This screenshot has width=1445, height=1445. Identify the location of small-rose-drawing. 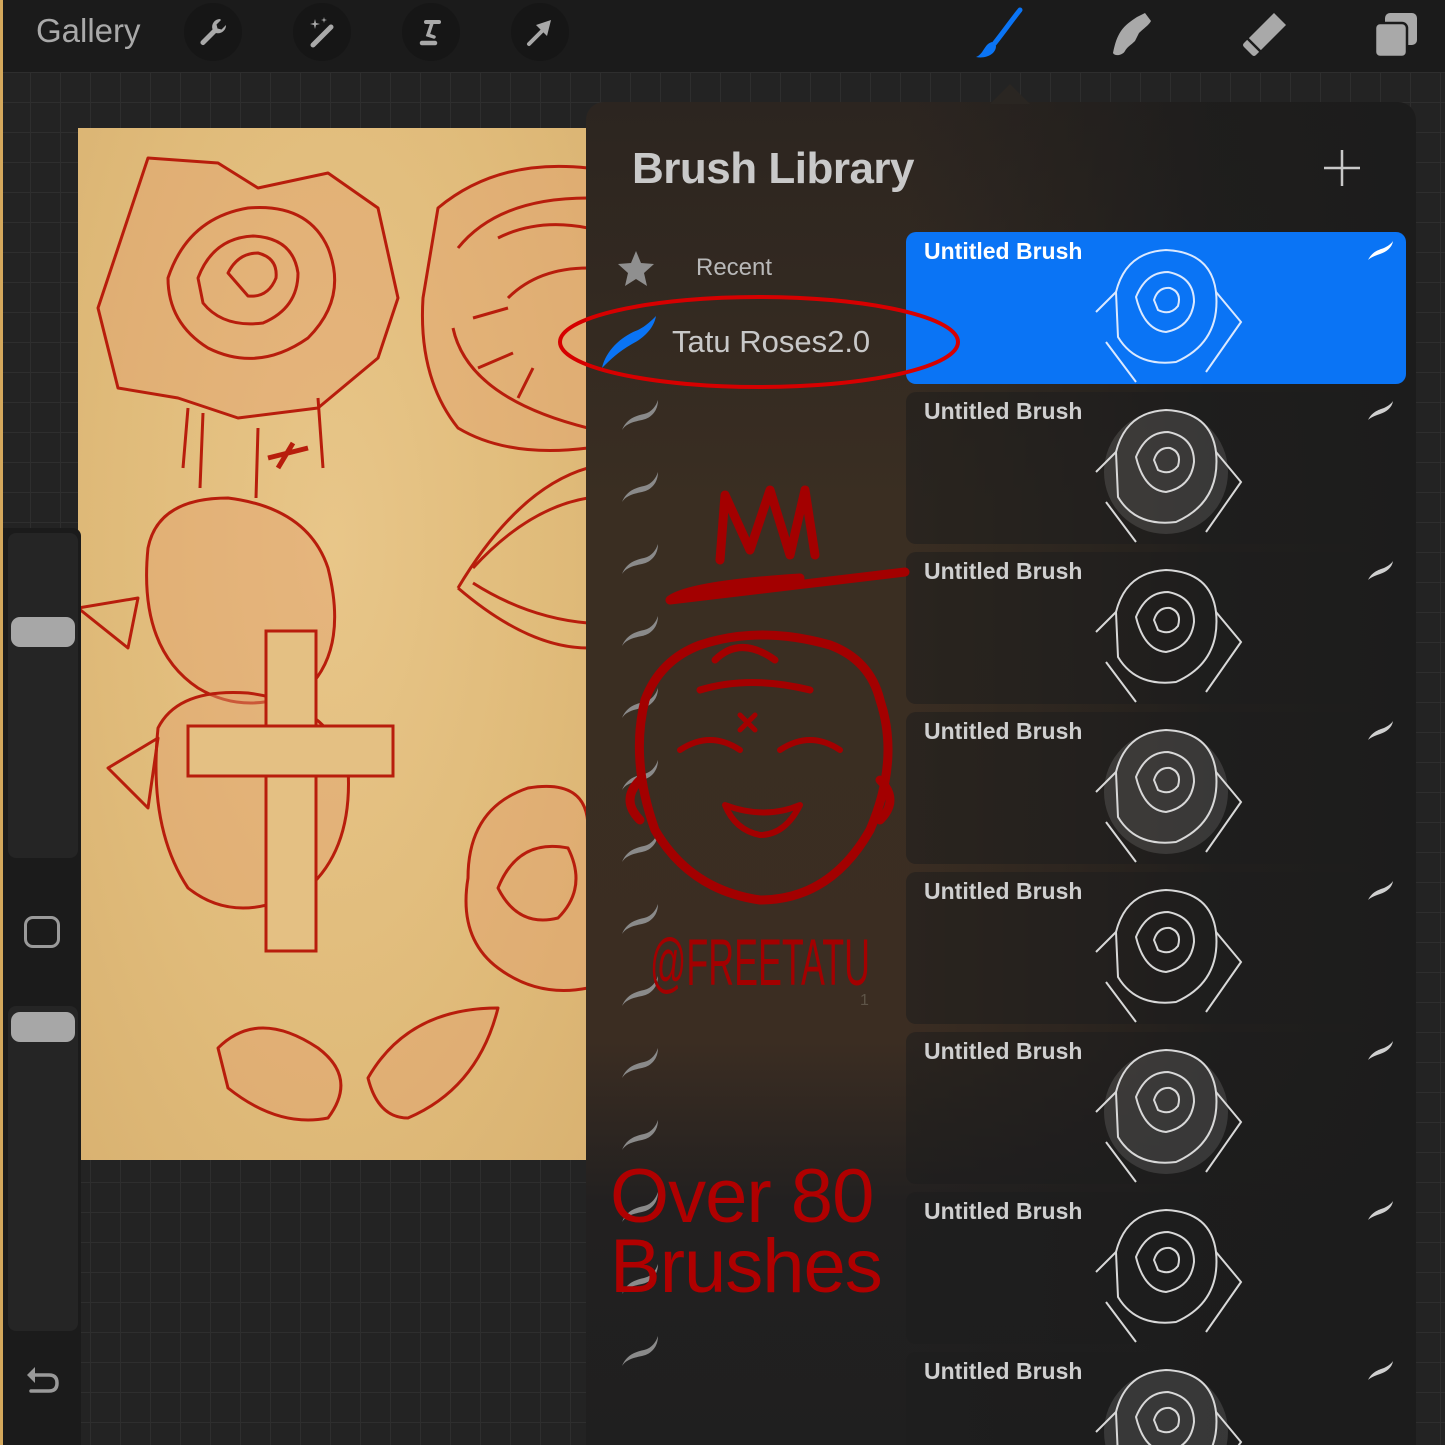
(526, 888).